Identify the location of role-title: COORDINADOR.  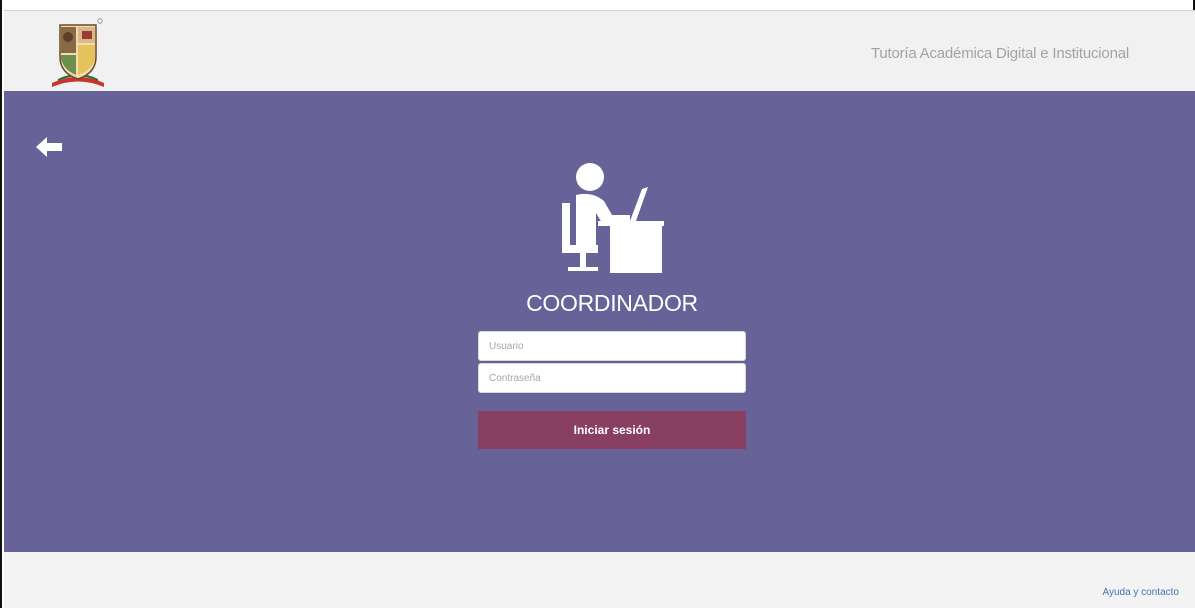
(612, 303).